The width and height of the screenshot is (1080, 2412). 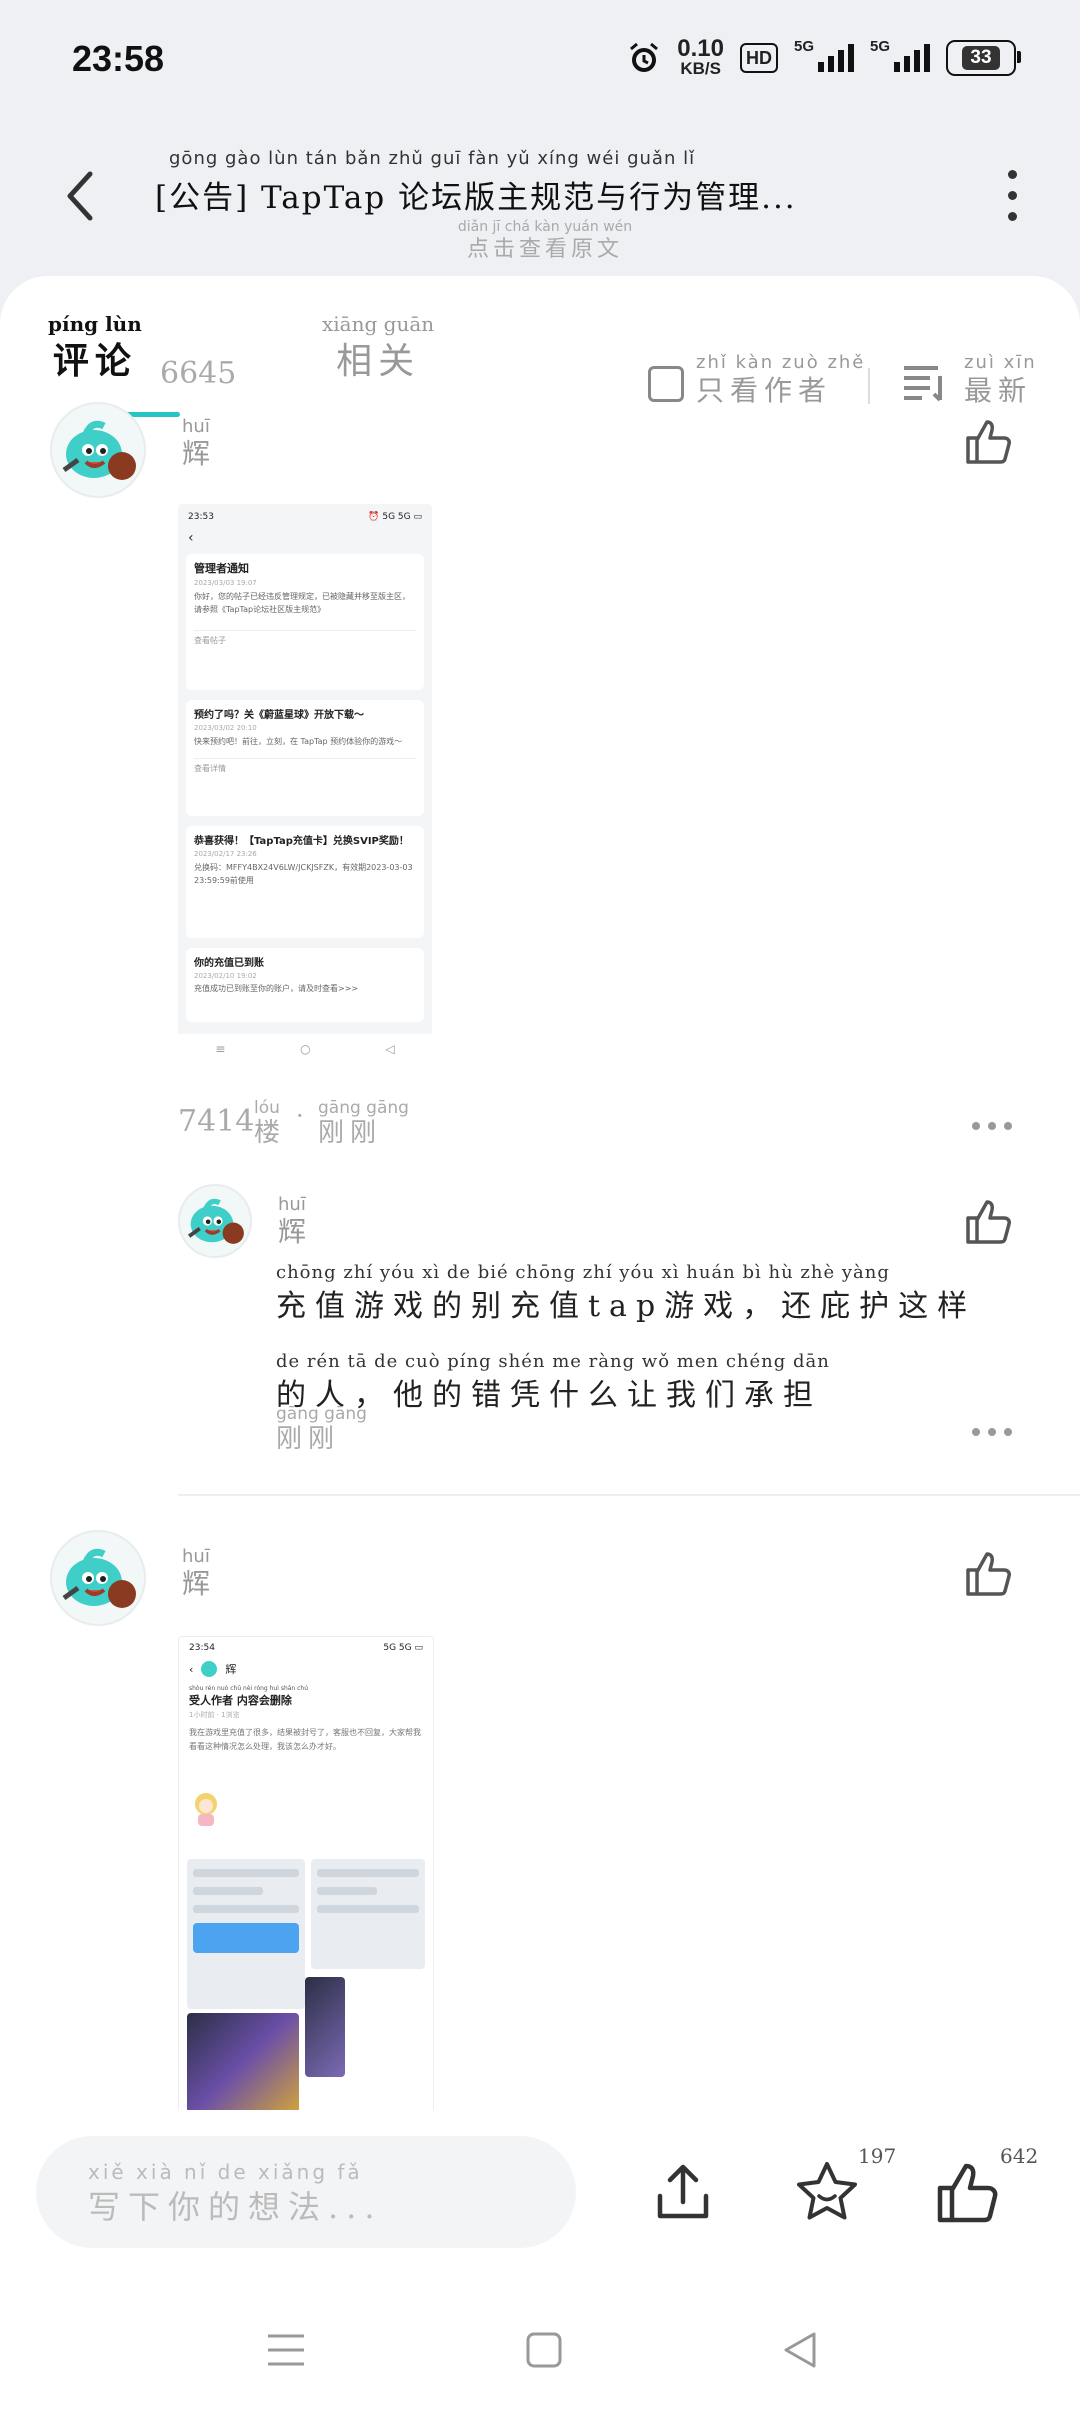 What do you see at coordinates (626, 1306) in the screenshot?
I see `reply-line1: 充值游戏的别充值tap游戏，还庇护这样` at bounding box center [626, 1306].